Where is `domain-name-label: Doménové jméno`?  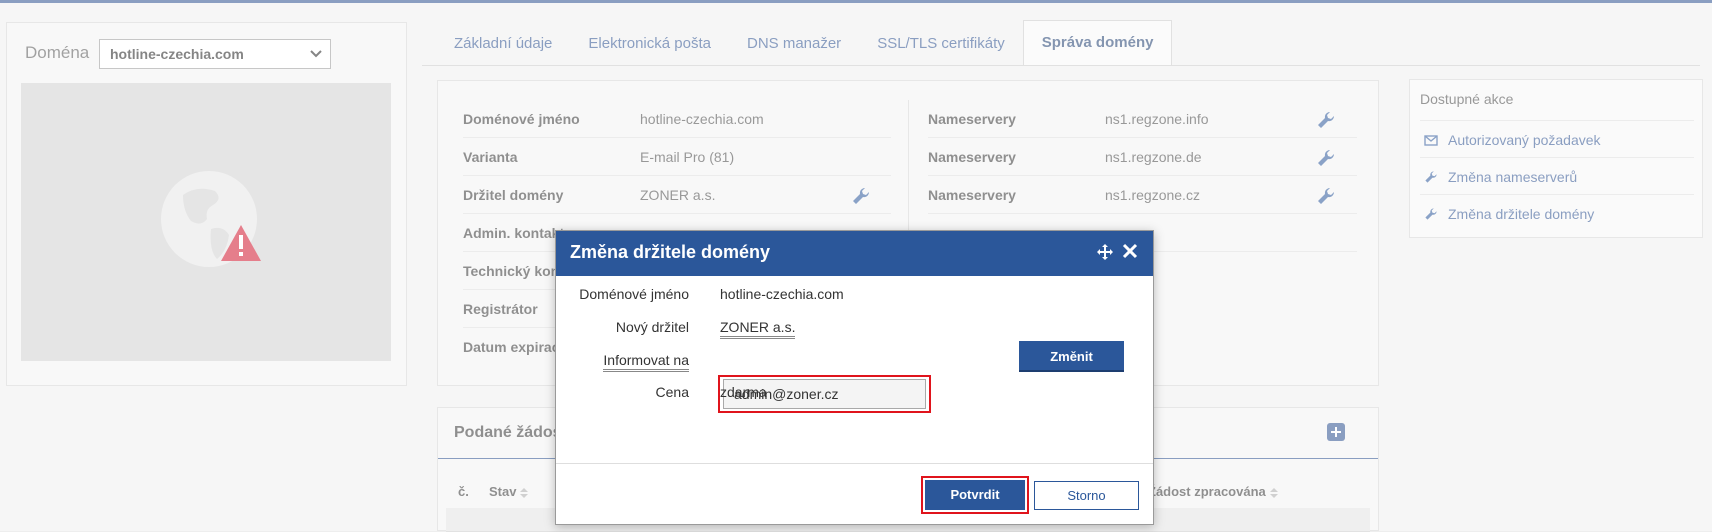 domain-name-label: Doménové jméno is located at coordinates (634, 294).